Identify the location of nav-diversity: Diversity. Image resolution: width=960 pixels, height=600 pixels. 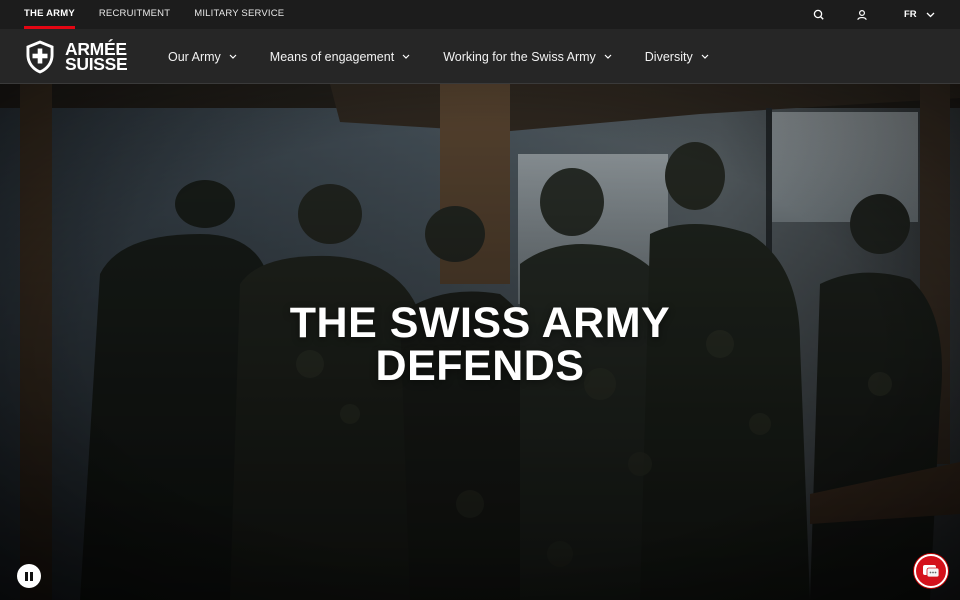
(677, 57).